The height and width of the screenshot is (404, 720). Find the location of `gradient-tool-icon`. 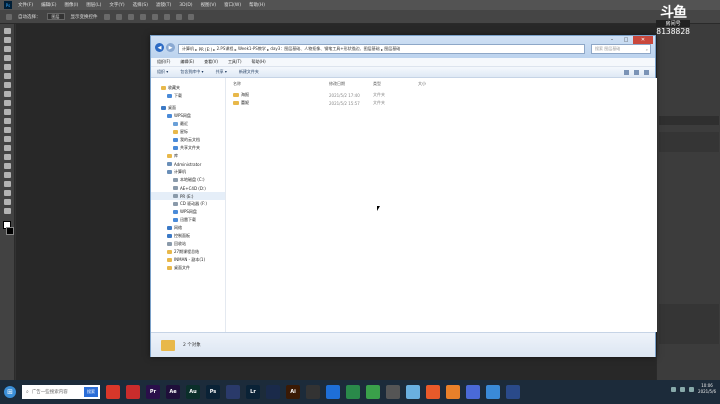

gradient-tool-icon is located at coordinates (7, 130).